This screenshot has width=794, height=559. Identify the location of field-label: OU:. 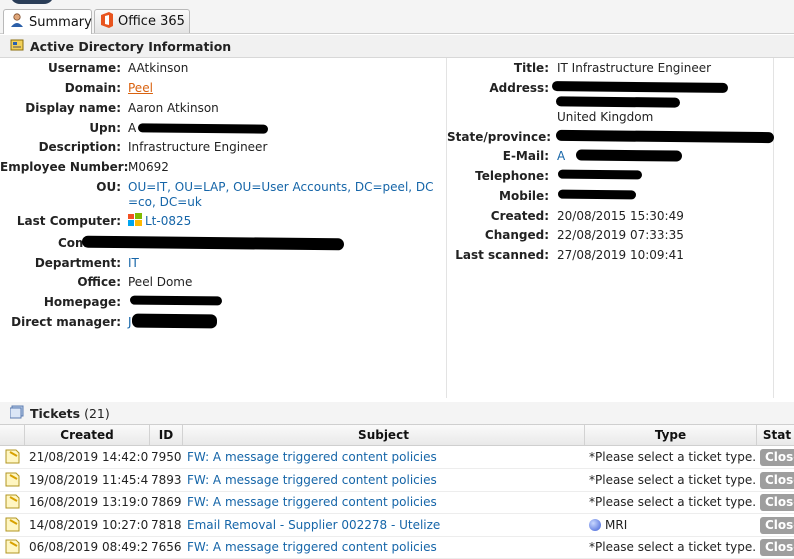
(108, 187).